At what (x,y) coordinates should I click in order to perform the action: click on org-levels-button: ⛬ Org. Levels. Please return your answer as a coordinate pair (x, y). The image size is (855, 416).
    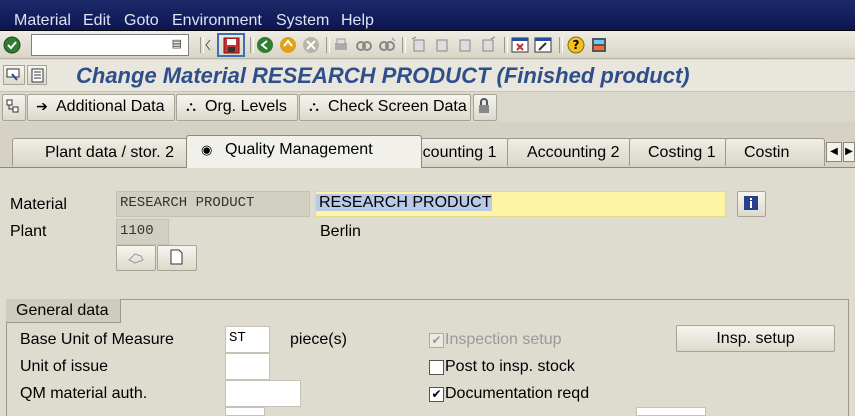
    Looking at the image, I should click on (237, 107).